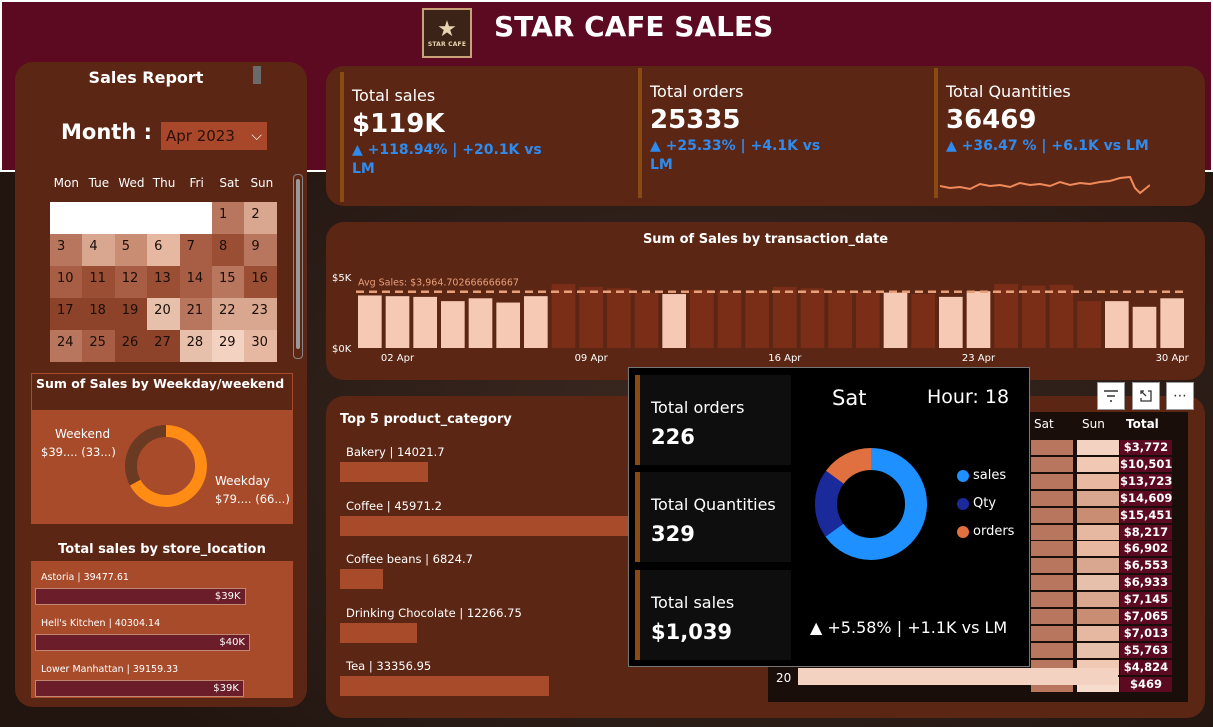  Describe the element at coordinates (195, 282) in the screenshot. I see `calendar-day-14: 14` at that location.